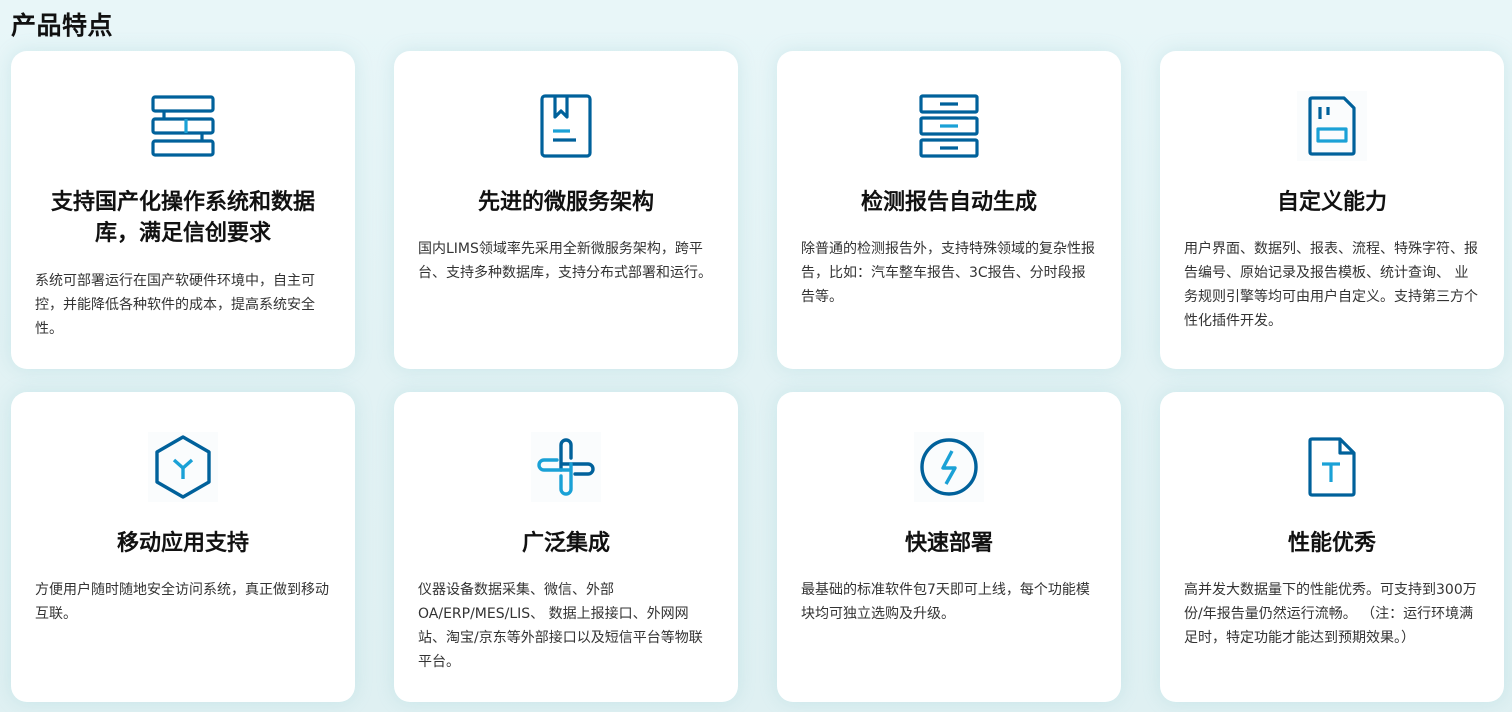  What do you see at coordinates (948, 543) in the screenshot?
I see `feature-title: 快速部署` at bounding box center [948, 543].